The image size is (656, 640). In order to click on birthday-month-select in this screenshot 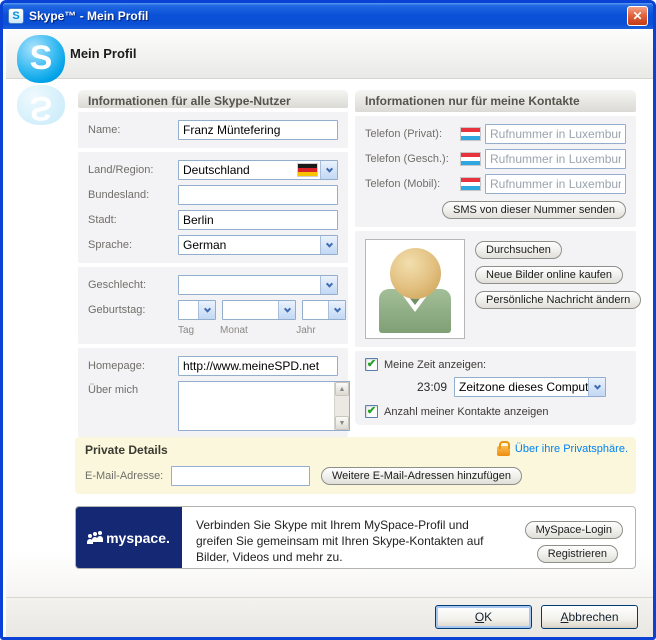, I will do `click(259, 310)`.